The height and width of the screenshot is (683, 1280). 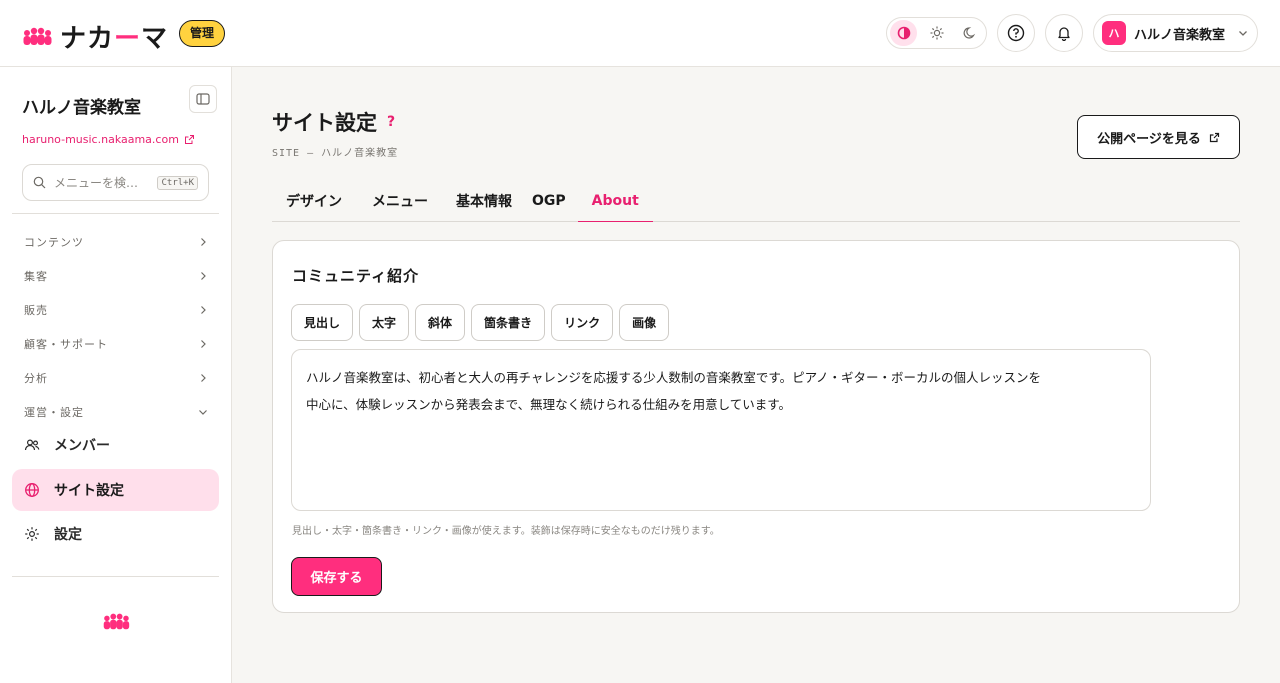 I want to click on sidebar-item-members: メンバー, so click(x=115, y=445).